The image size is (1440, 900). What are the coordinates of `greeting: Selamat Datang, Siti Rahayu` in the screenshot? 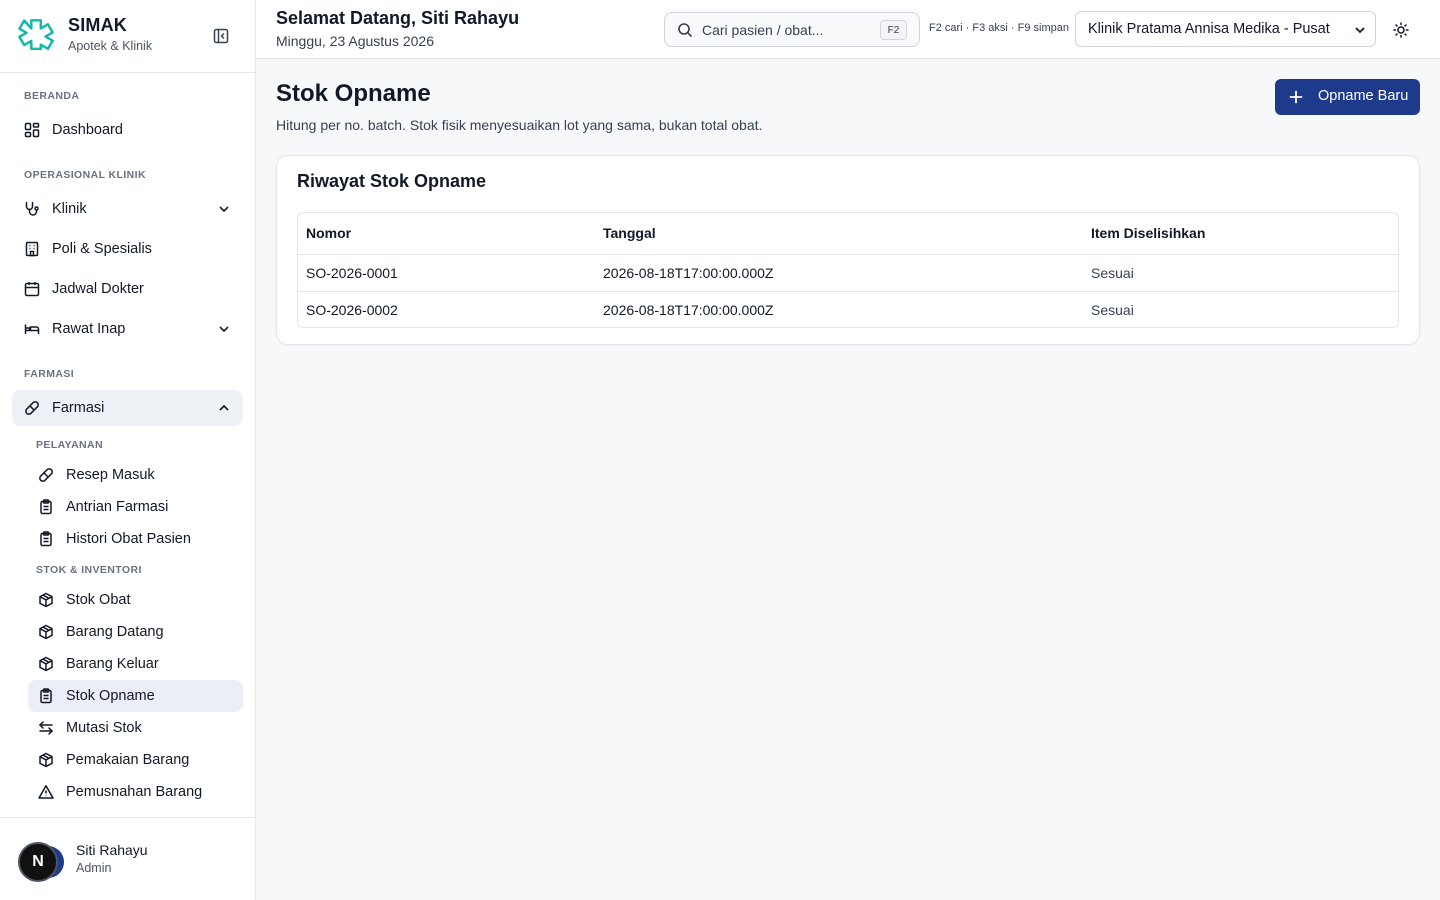 It's located at (398, 18).